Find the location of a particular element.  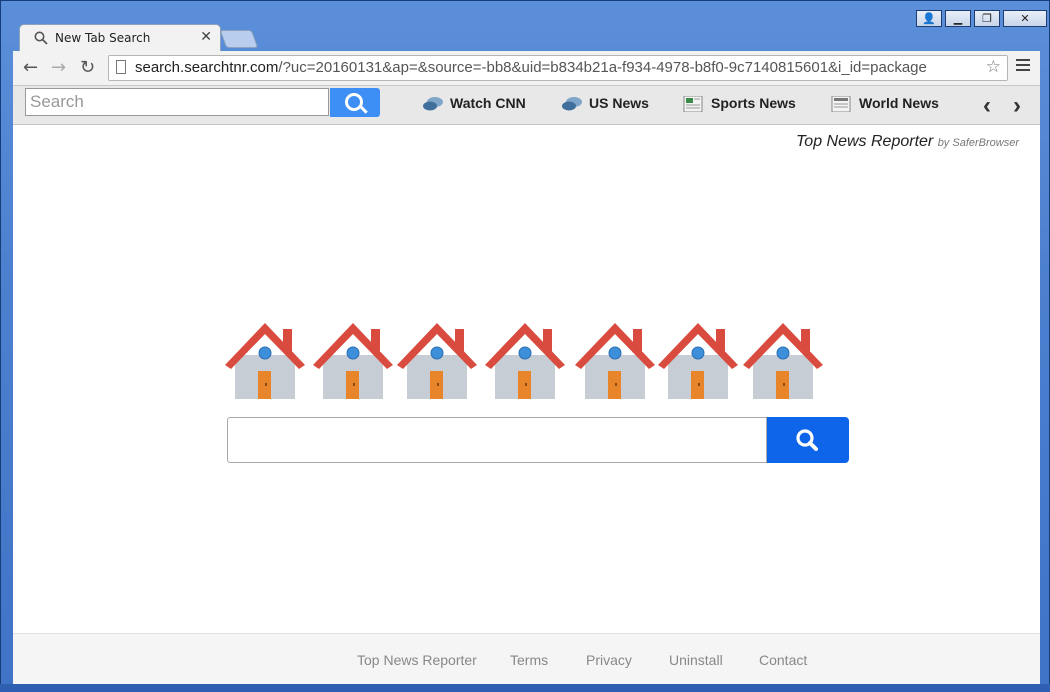

footer-link-privacy: Privacy is located at coordinates (609, 660).